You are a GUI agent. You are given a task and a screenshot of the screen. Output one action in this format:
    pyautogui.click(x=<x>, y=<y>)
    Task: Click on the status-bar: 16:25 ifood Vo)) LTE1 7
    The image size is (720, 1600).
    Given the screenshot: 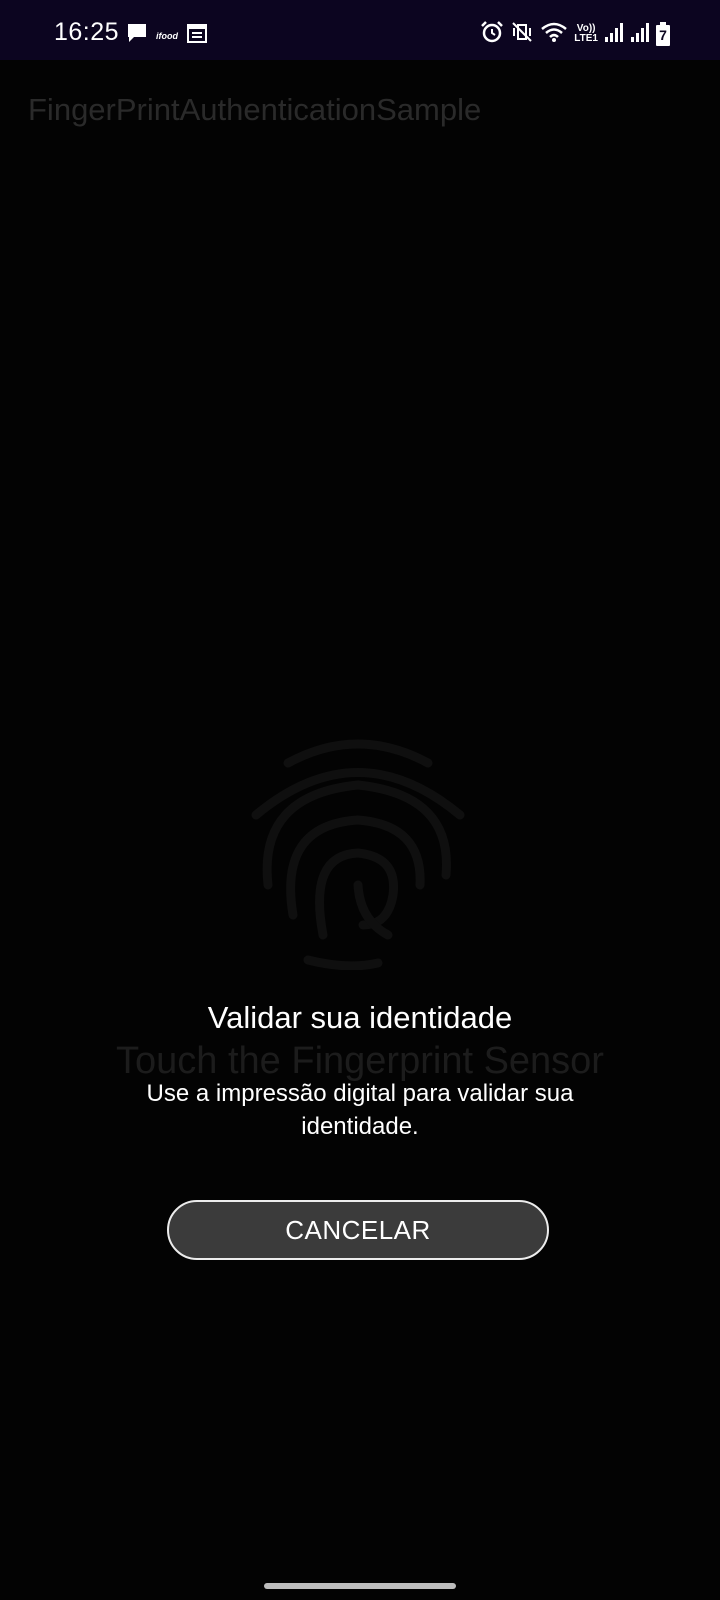 What is the action you would take?
    pyautogui.click(x=360, y=30)
    